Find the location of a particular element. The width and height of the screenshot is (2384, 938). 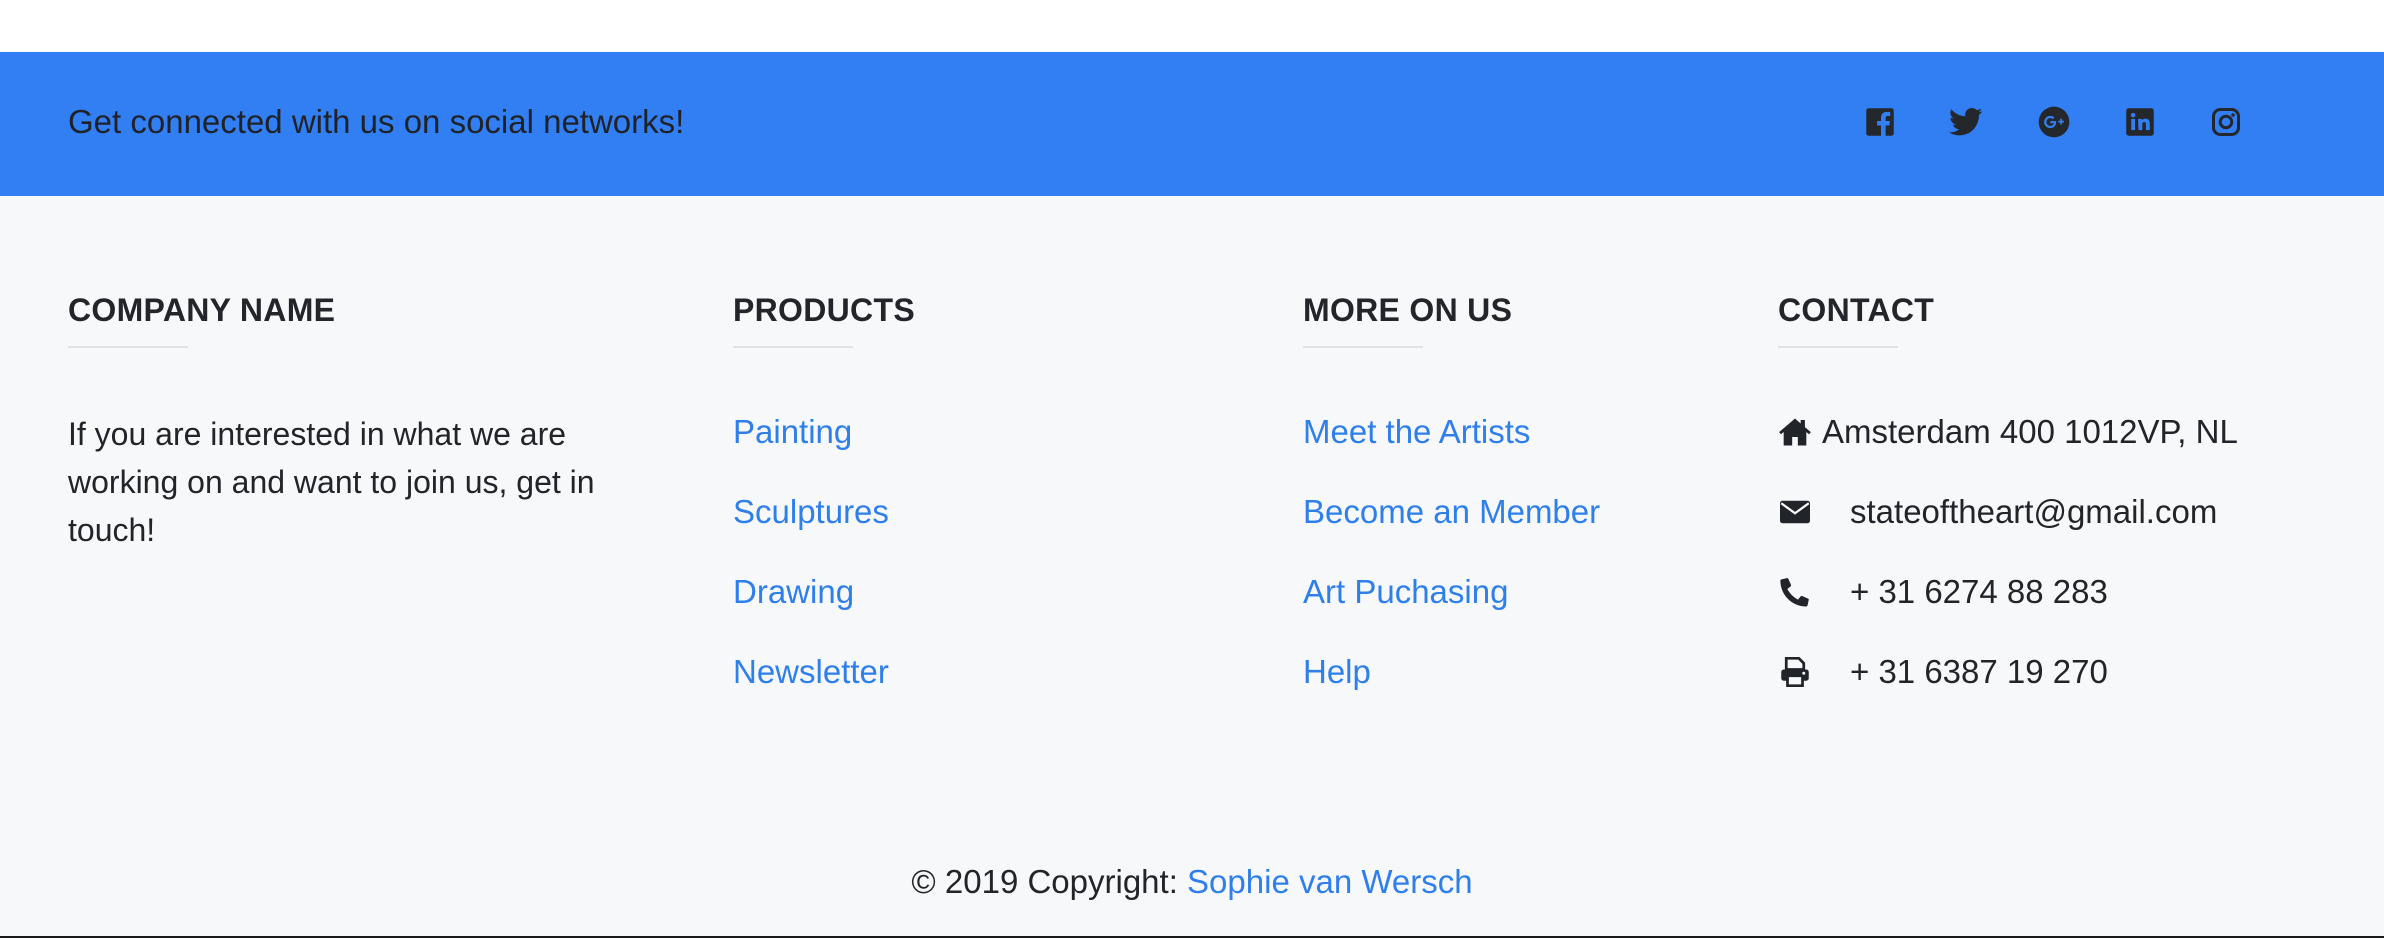

facebook-icon is located at coordinates (1880, 122).